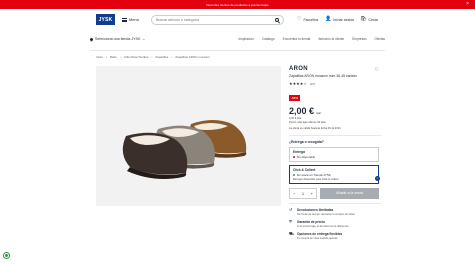 The image size is (475, 265). Describe the element at coordinates (349, 193) in the screenshot. I see `add-to-cart-button: Añadir a la cesta` at that location.